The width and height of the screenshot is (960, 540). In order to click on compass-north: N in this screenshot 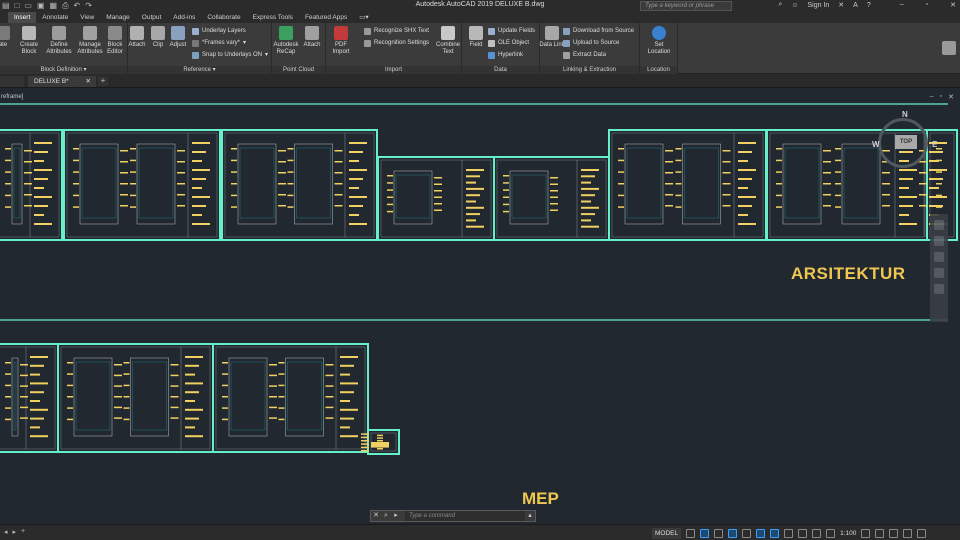, I will do `click(905, 114)`.